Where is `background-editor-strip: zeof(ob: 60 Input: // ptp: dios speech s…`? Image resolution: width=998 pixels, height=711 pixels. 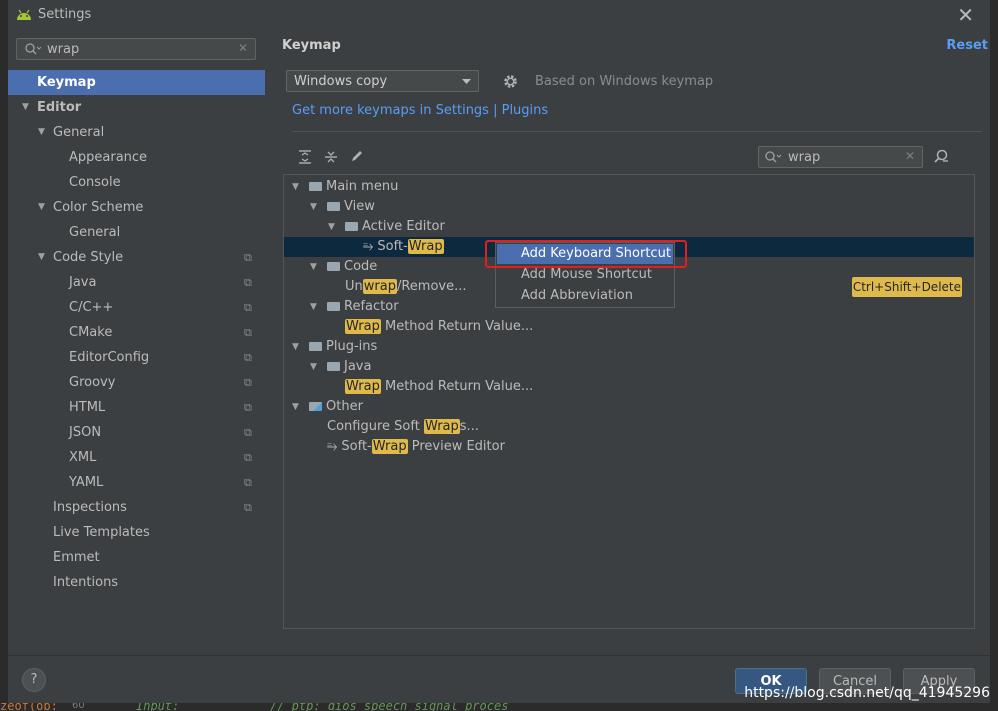
background-editor-strip: zeof(ob: 60 Input: // ptp: dios speech s… is located at coordinates (499, 707).